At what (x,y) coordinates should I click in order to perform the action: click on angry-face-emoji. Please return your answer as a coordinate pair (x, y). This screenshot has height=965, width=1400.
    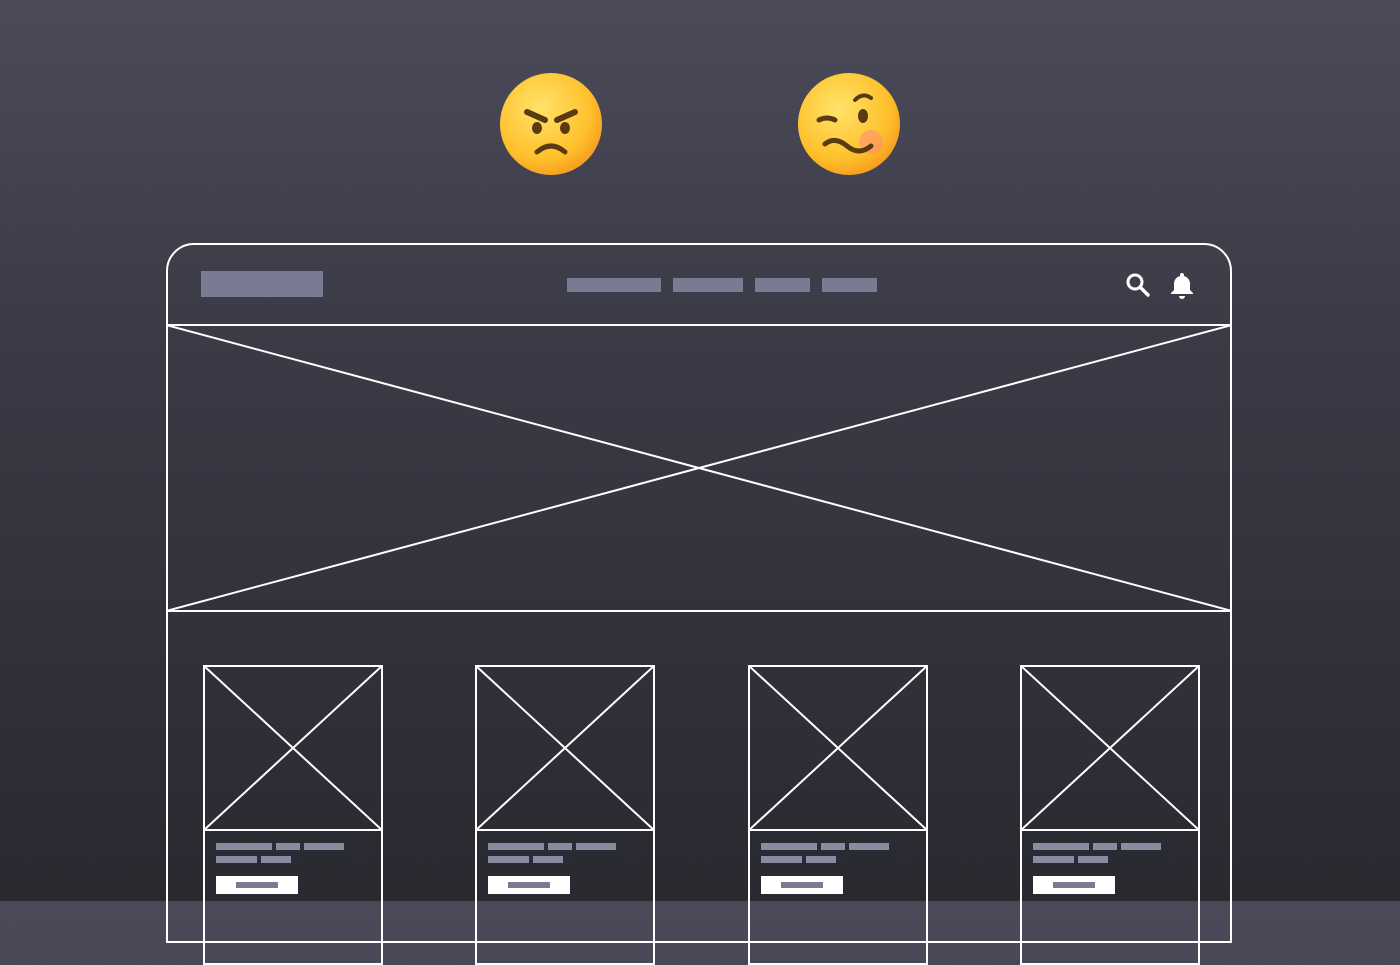
    Looking at the image, I should click on (551, 124).